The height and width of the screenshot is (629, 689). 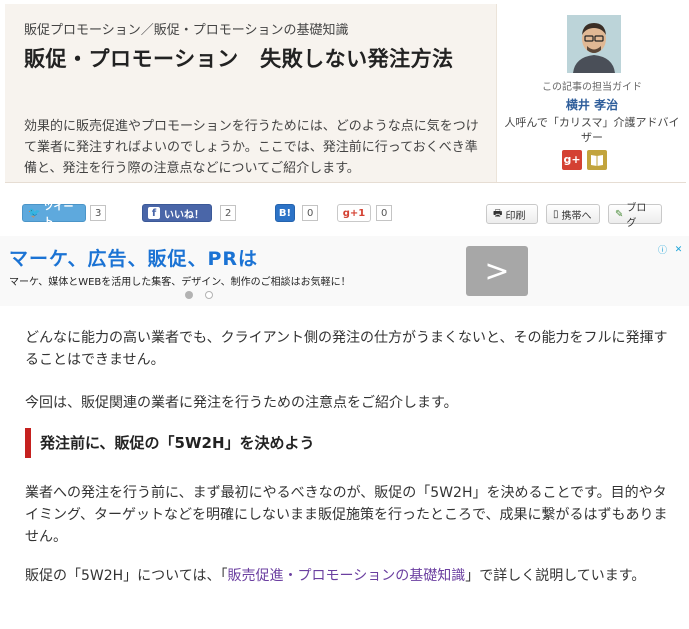 I want to click on ad-headline: マーケ、広告、販促、PRは, so click(x=133, y=257).